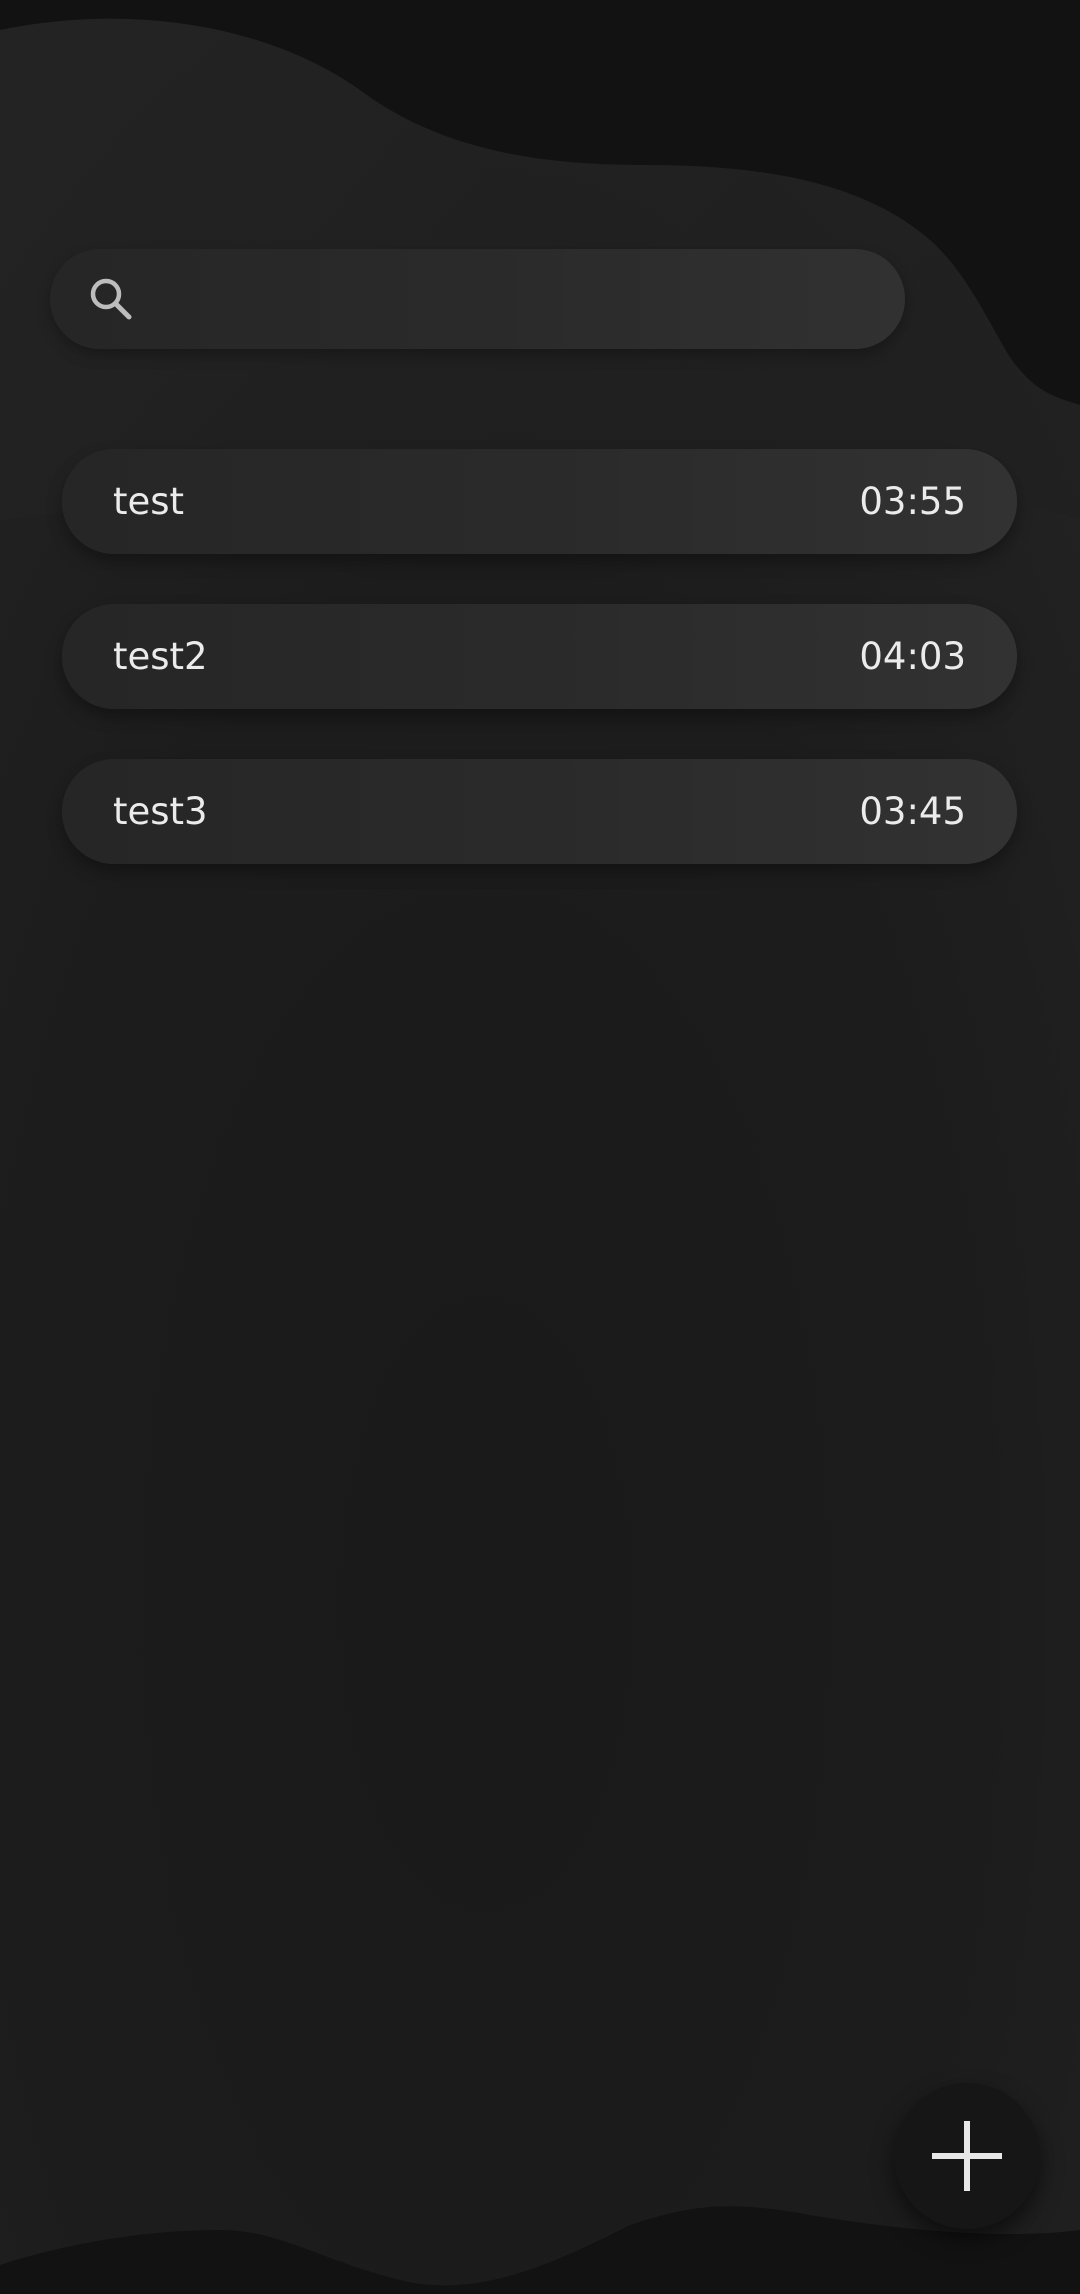 The width and height of the screenshot is (1080, 2294). Describe the element at coordinates (539, 501) in the screenshot. I see `list-item: test 03:55` at that location.